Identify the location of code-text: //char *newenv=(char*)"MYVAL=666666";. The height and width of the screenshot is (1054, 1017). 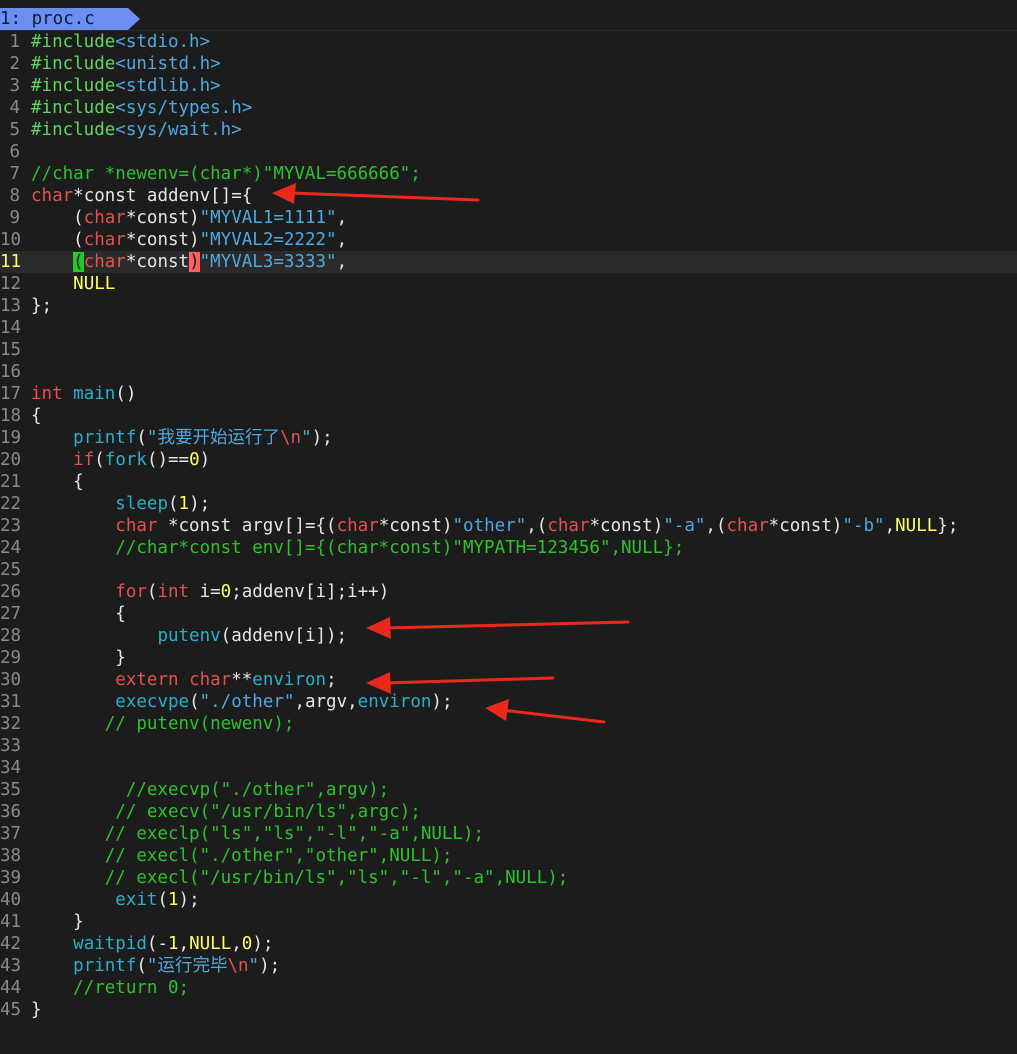
(226, 174).